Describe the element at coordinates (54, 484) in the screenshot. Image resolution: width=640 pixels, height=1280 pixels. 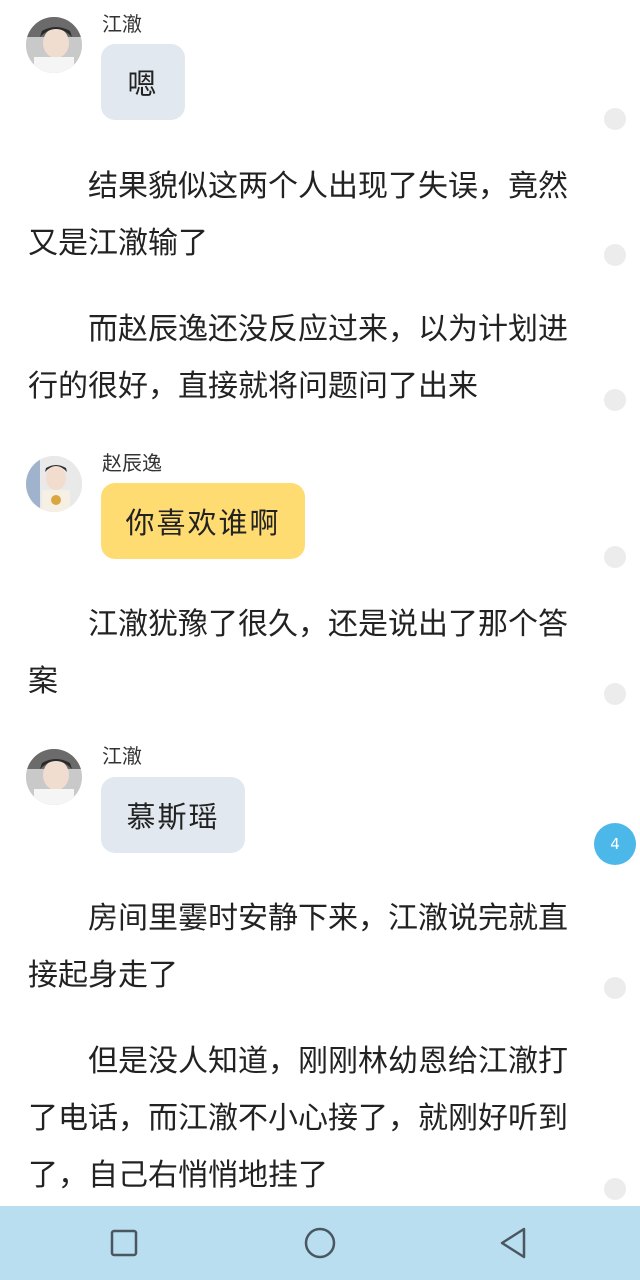
I see `avatar-zhaochenyi` at that location.